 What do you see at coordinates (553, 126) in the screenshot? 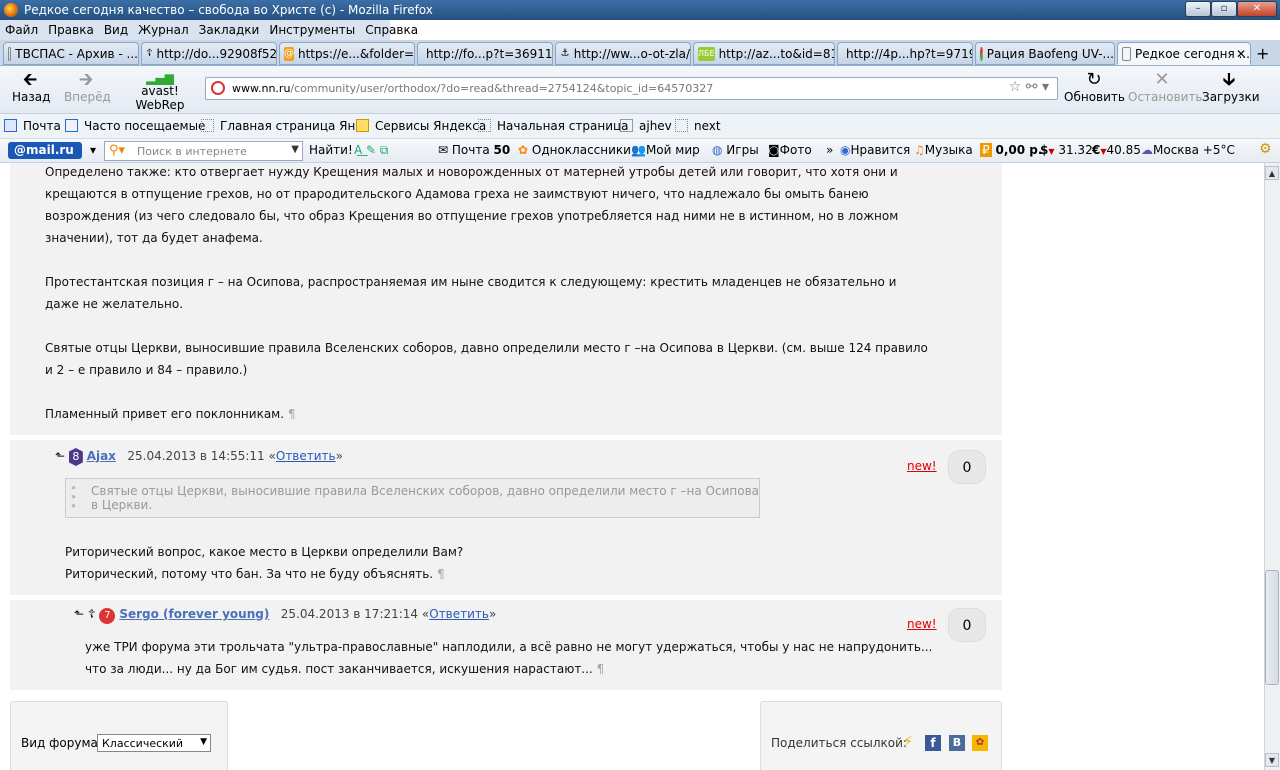
I see `bookmark-start-page: Начальная страница` at bounding box center [553, 126].